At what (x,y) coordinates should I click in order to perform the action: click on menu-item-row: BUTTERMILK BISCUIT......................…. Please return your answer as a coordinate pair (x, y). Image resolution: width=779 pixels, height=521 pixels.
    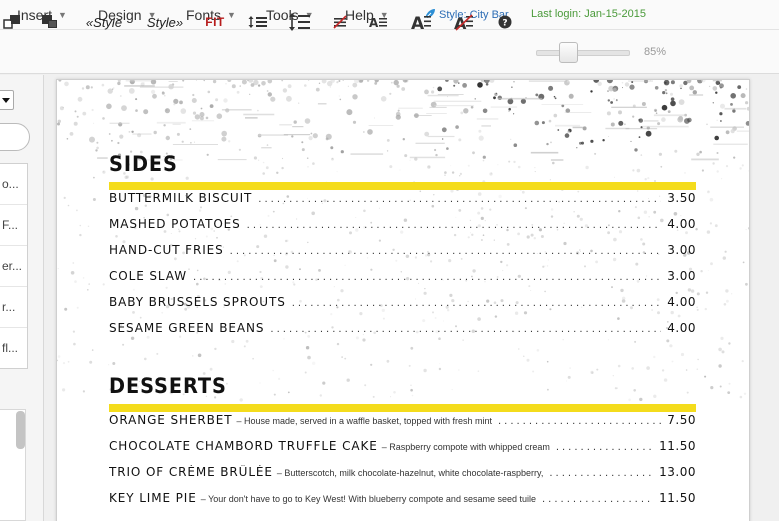
    Looking at the image, I should click on (402, 200).